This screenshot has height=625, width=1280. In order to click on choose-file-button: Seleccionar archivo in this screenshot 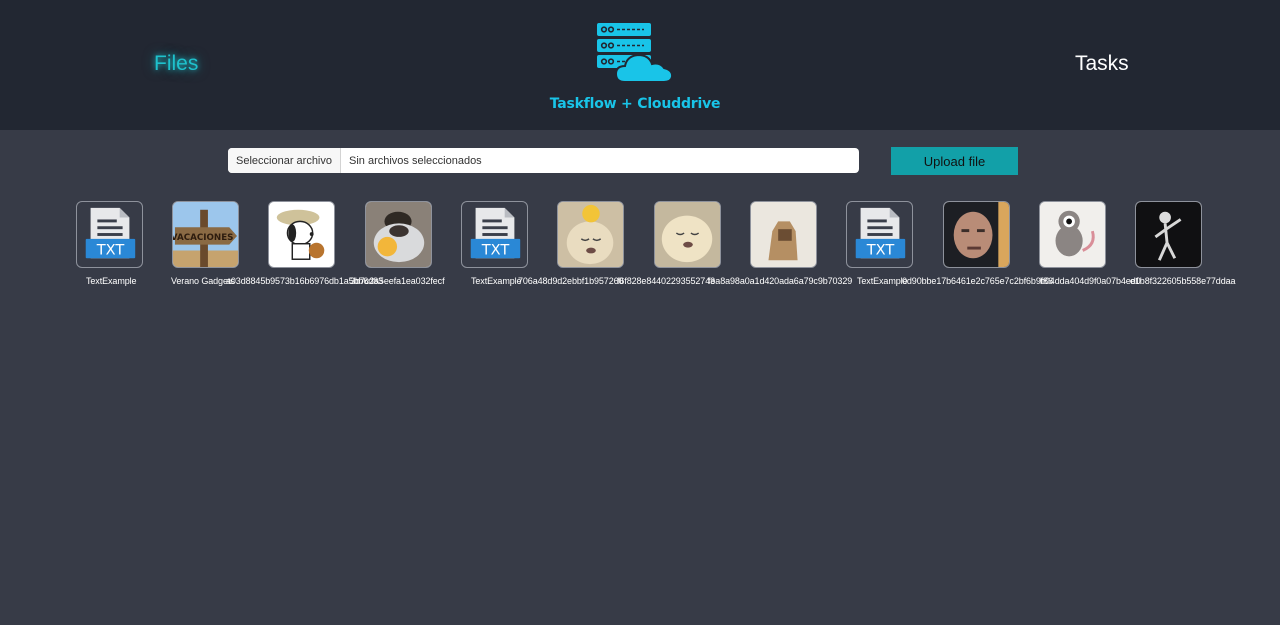, I will do `click(284, 160)`.